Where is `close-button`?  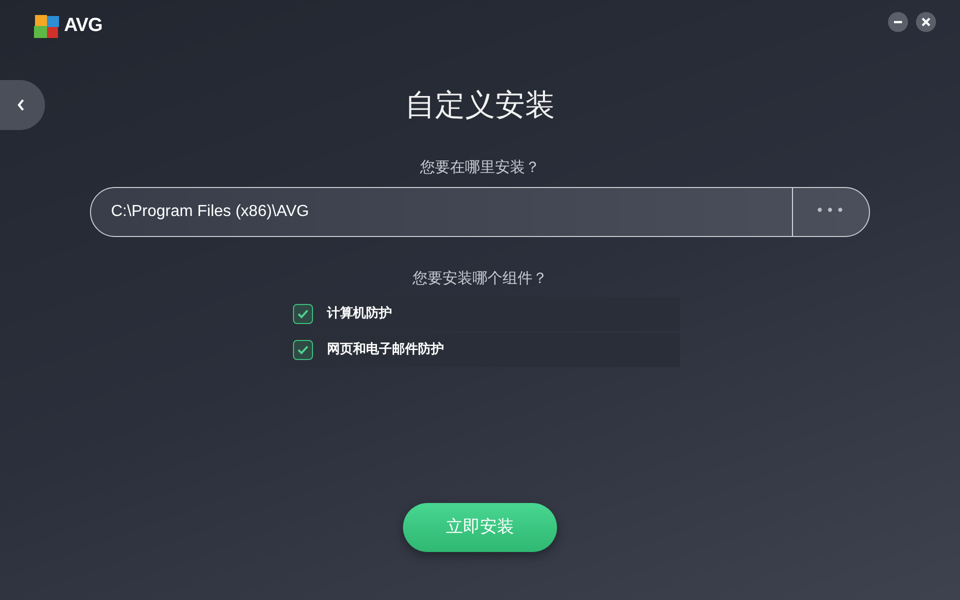
close-button is located at coordinates (926, 22).